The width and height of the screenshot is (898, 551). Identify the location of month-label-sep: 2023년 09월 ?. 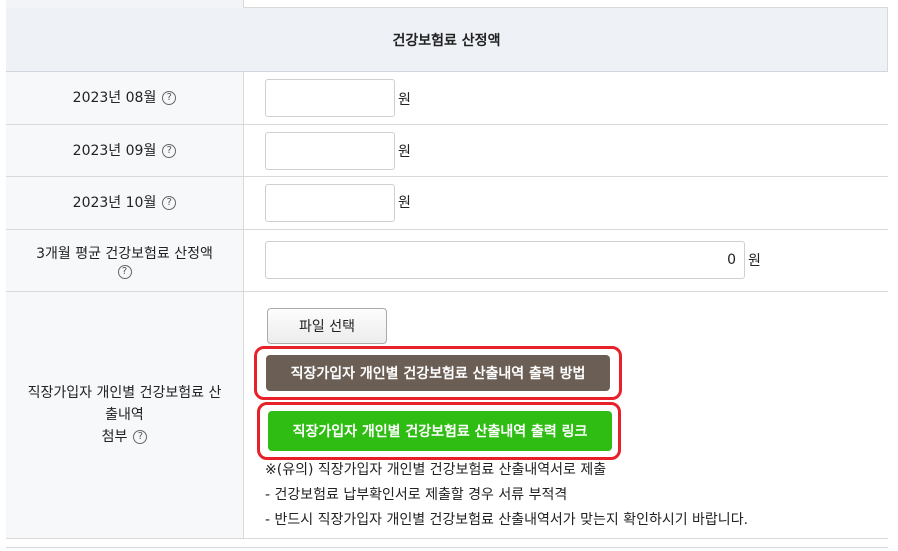
(125, 150).